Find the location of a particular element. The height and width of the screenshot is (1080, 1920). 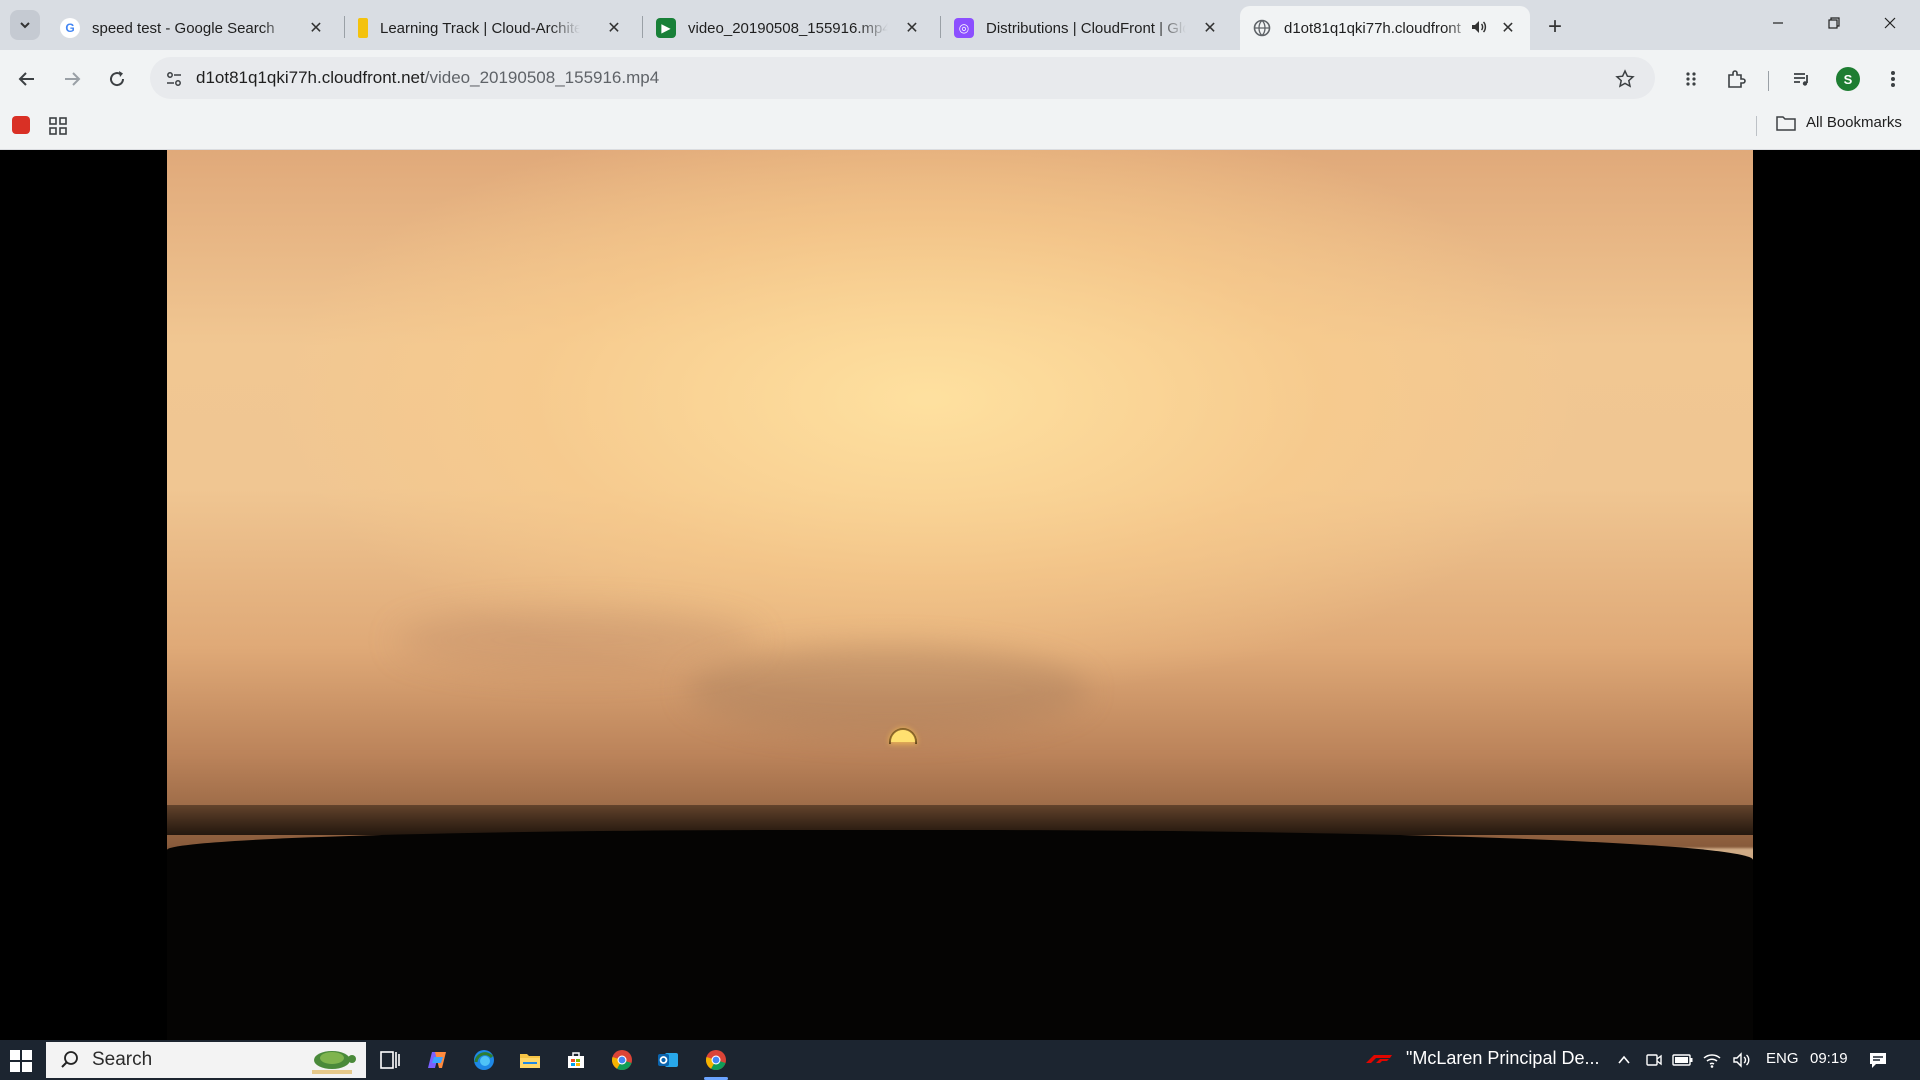

media-queue-icon is located at coordinates (1801, 79).